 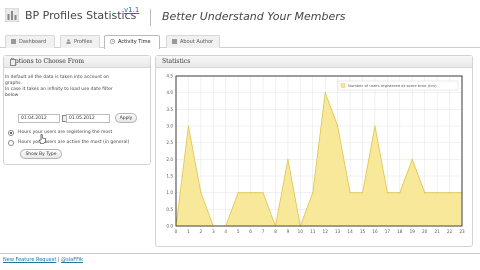 What do you see at coordinates (338, 231) in the screenshot?
I see `x-tick-label: 13` at bounding box center [338, 231].